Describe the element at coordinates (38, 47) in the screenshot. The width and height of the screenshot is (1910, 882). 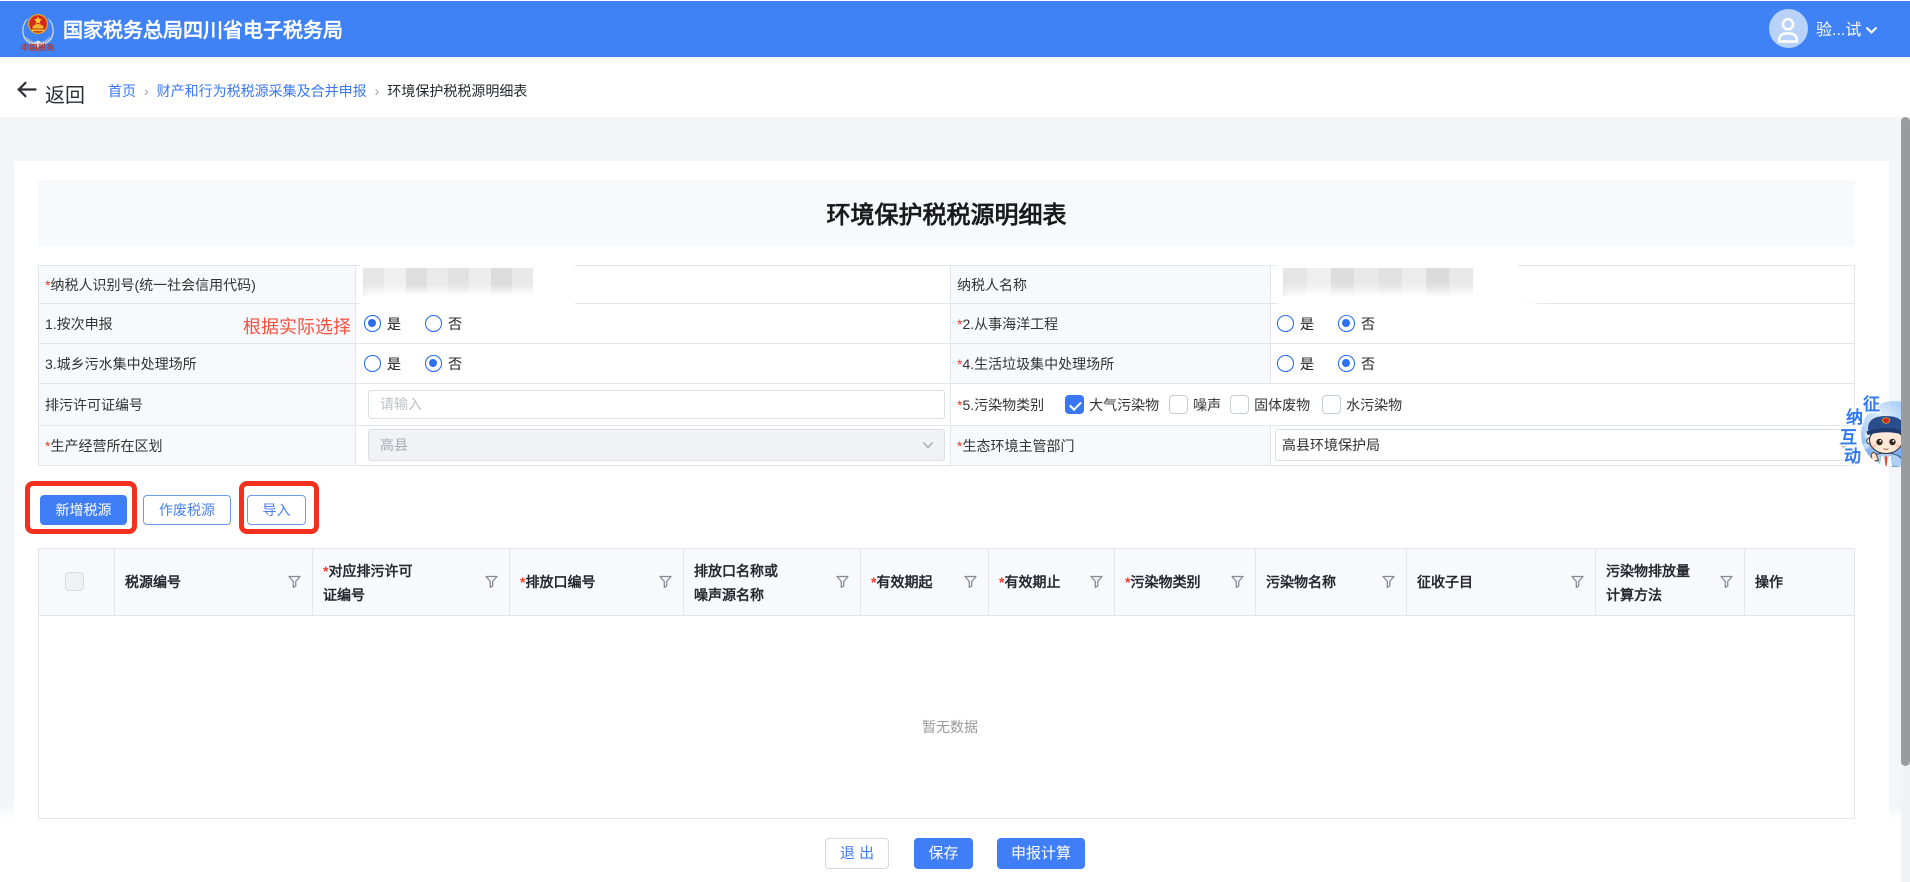
I see `svg-text: 中国税务` at that location.